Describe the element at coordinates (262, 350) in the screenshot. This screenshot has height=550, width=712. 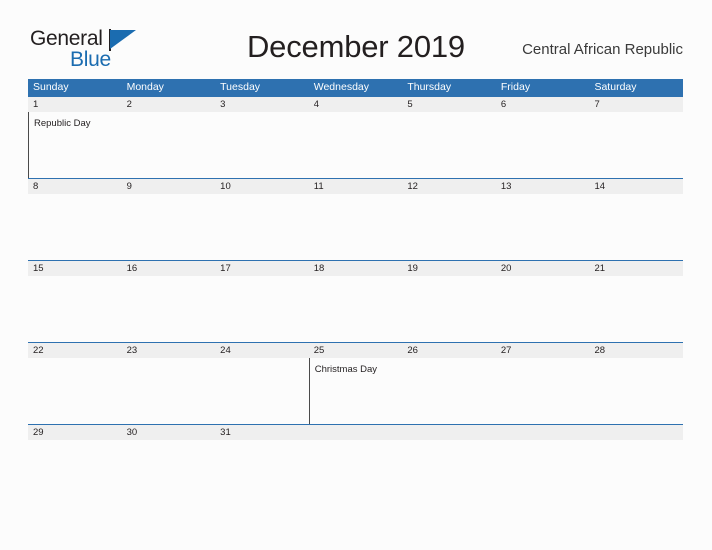
I see `date-cell: 24` at that location.